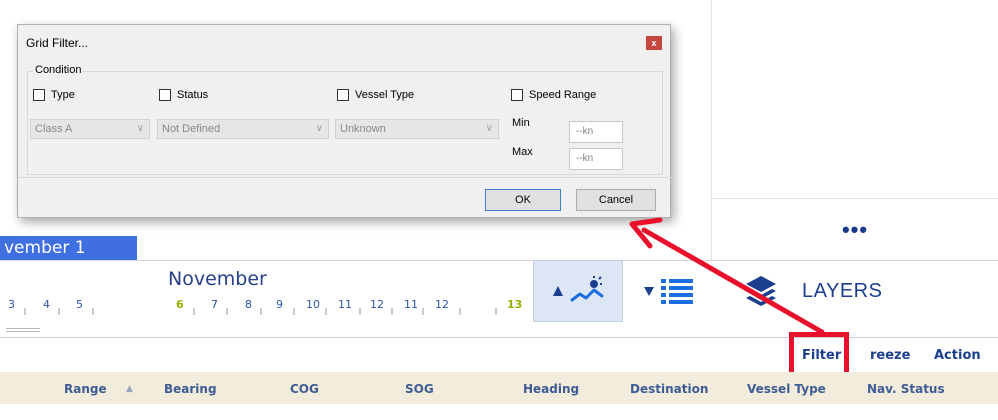  I want to click on more-button: •••, so click(855, 230).